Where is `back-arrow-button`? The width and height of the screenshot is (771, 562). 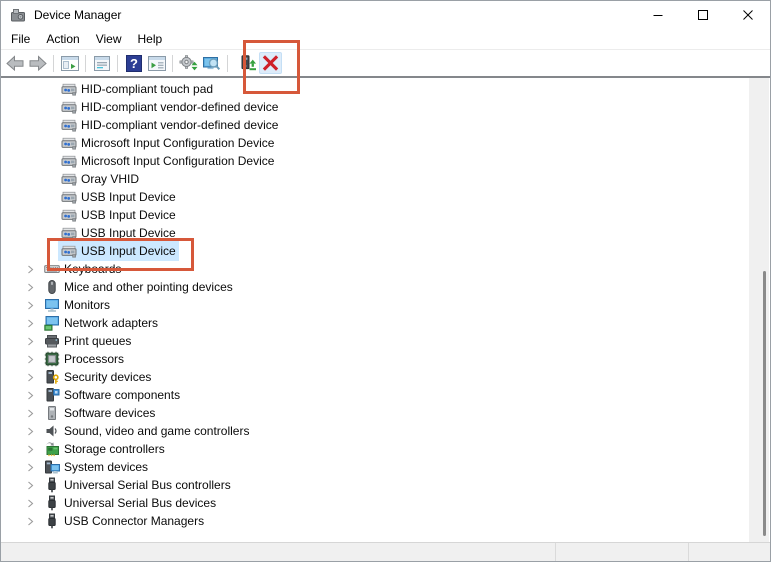
back-arrow-button is located at coordinates (14, 63).